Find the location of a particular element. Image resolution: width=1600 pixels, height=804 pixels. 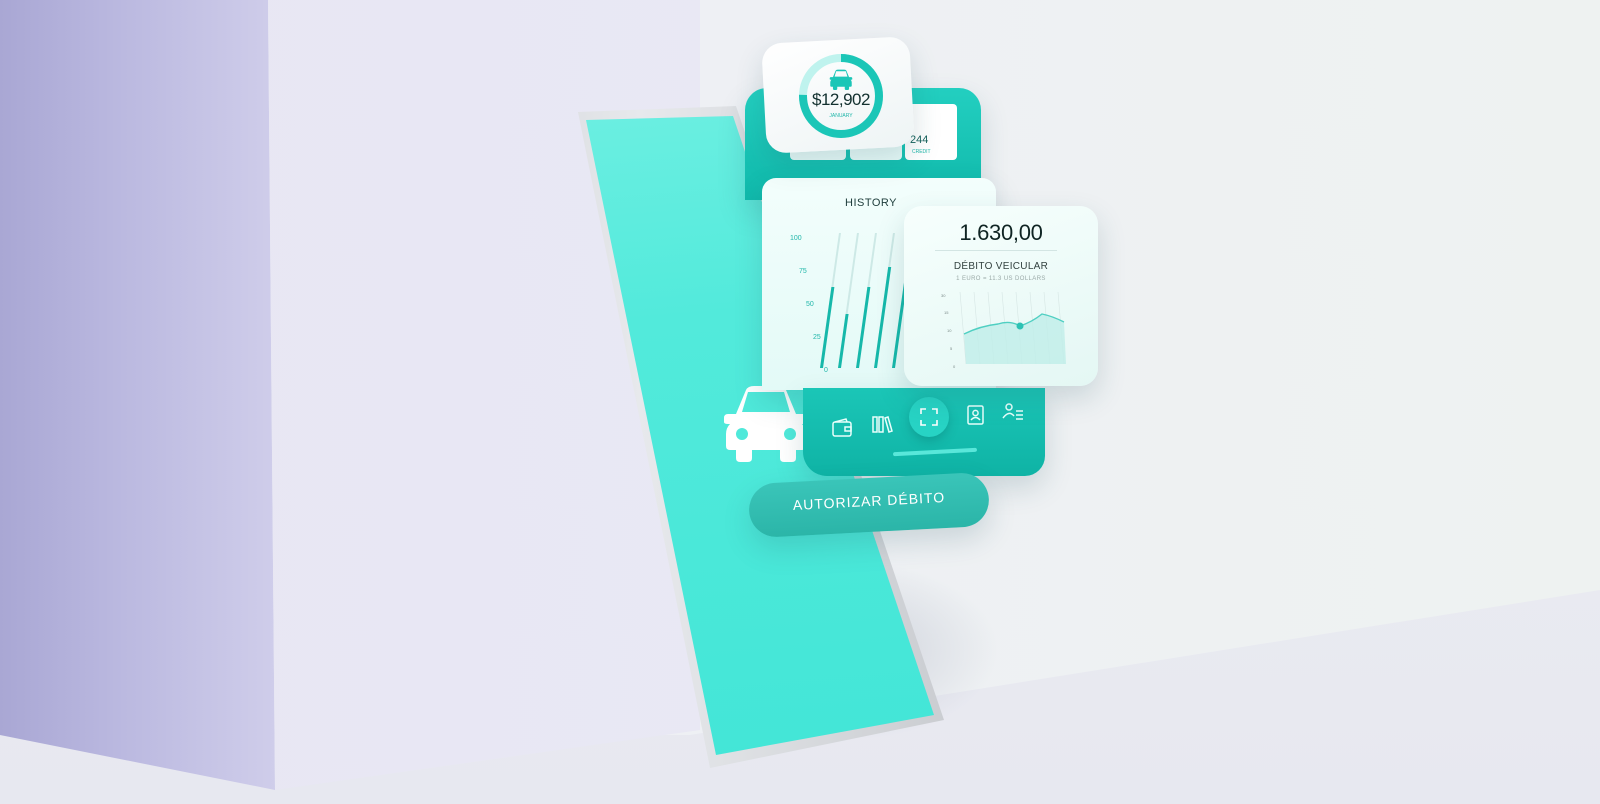

contact-book-icon is located at coordinates (975, 415).